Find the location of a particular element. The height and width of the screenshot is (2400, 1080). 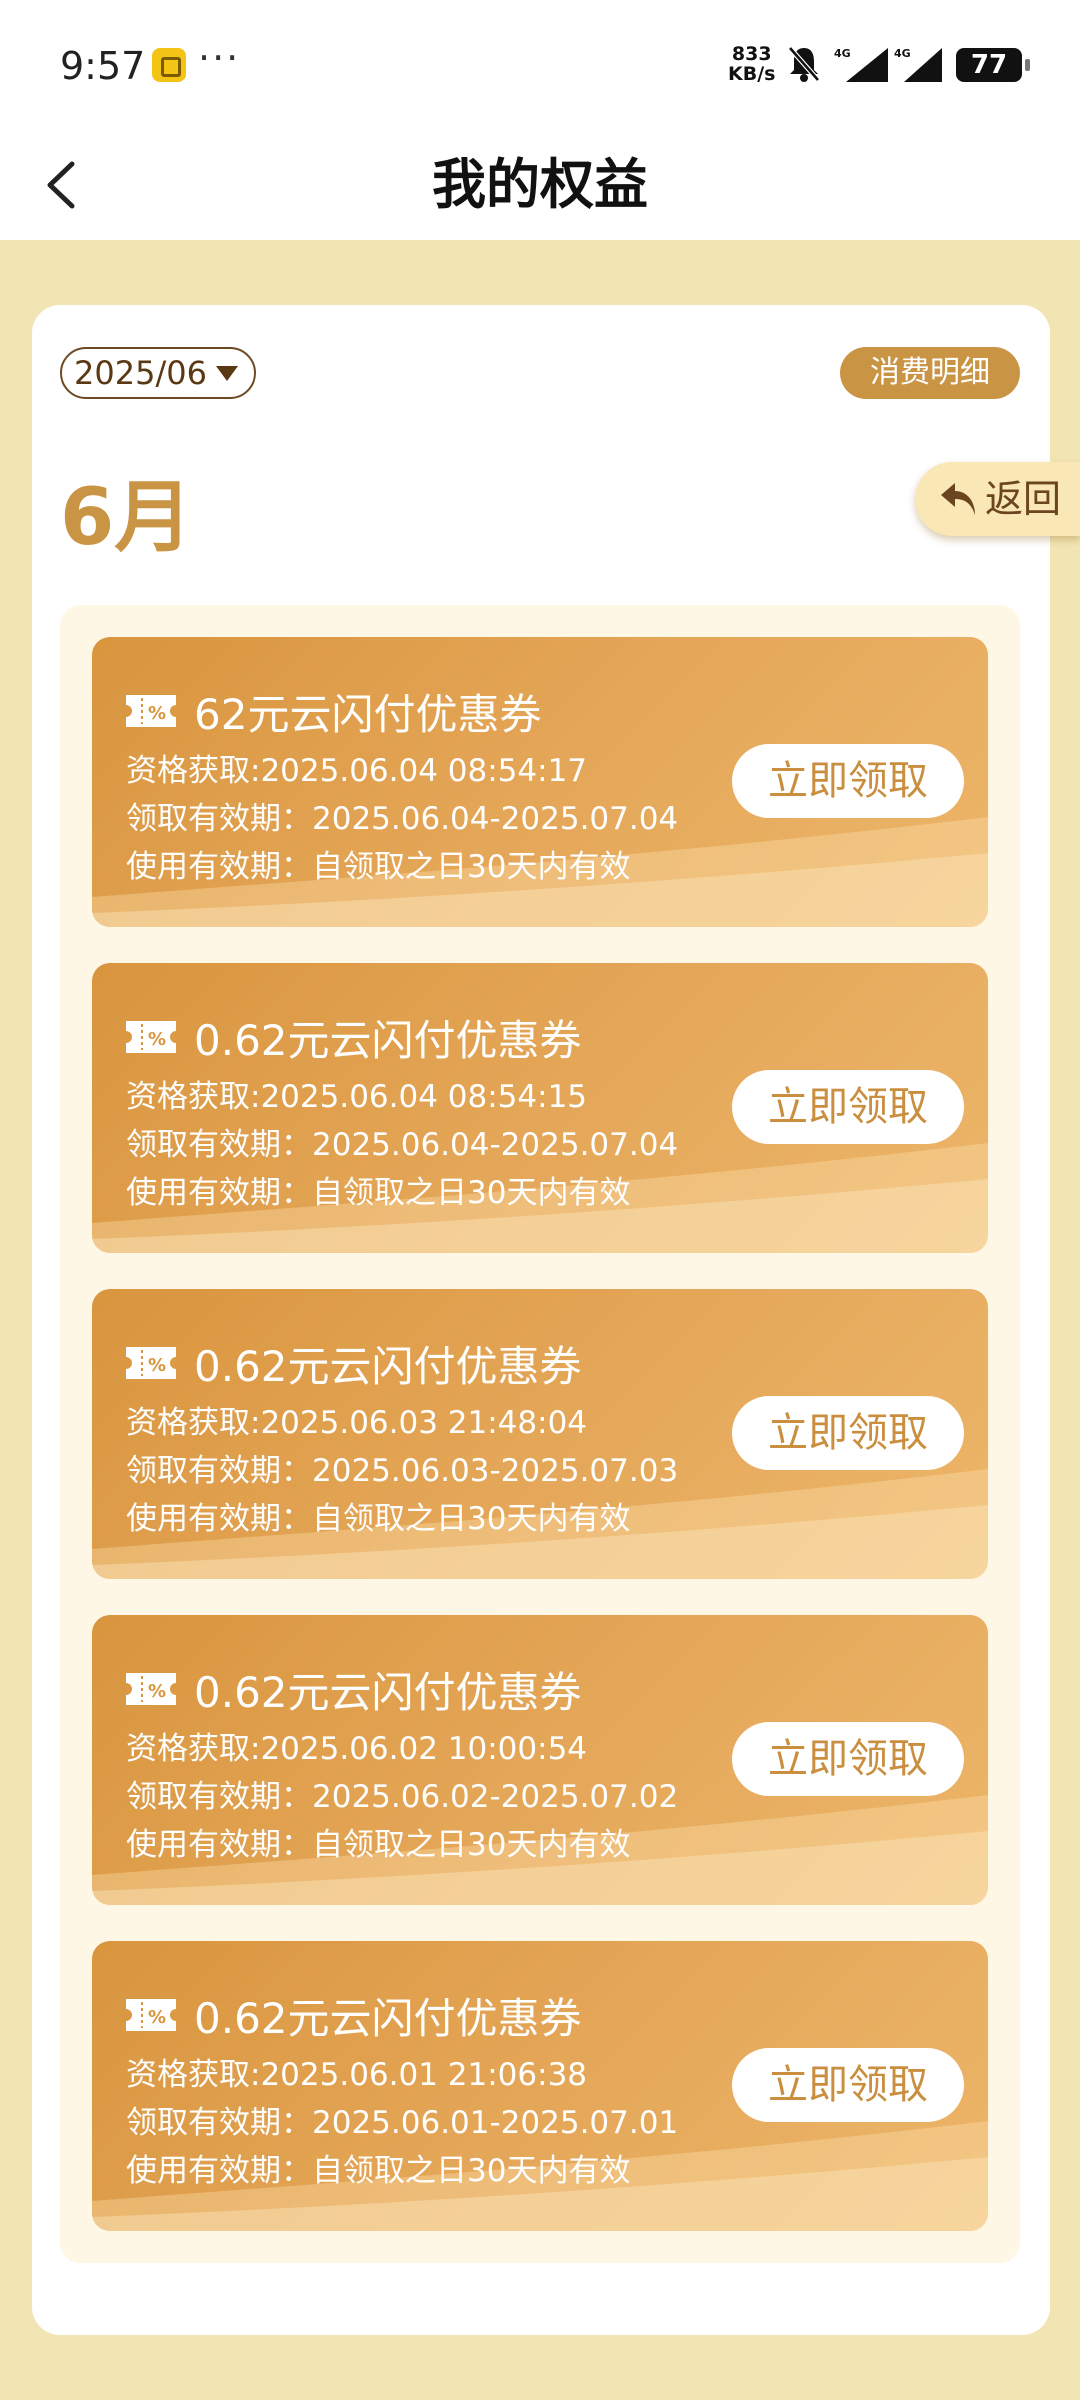

coupon-claim-period: 领取有效期：2025.06.02-2025.07.02 is located at coordinates (402, 1797).